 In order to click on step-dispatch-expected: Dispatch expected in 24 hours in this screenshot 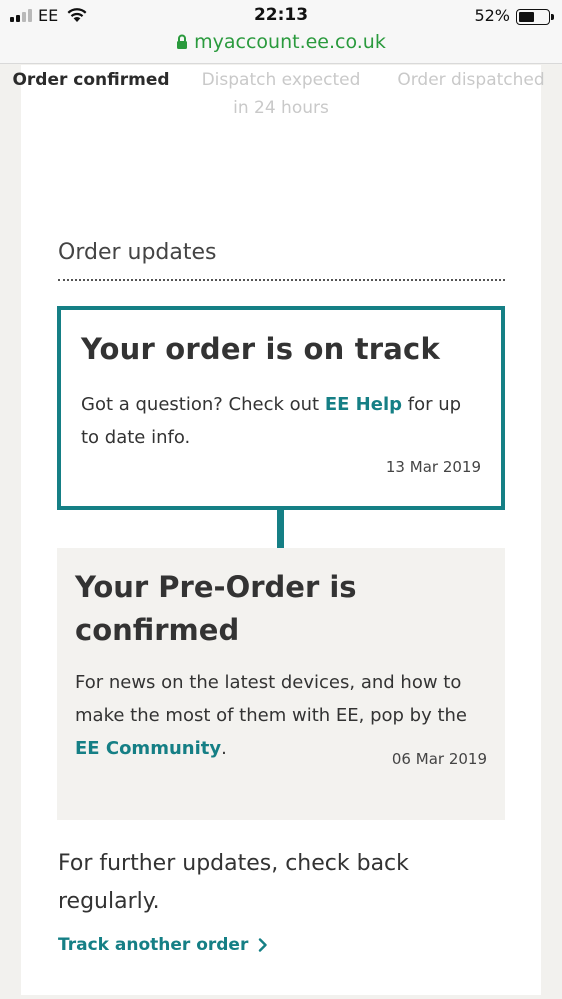, I will do `click(281, 94)`.